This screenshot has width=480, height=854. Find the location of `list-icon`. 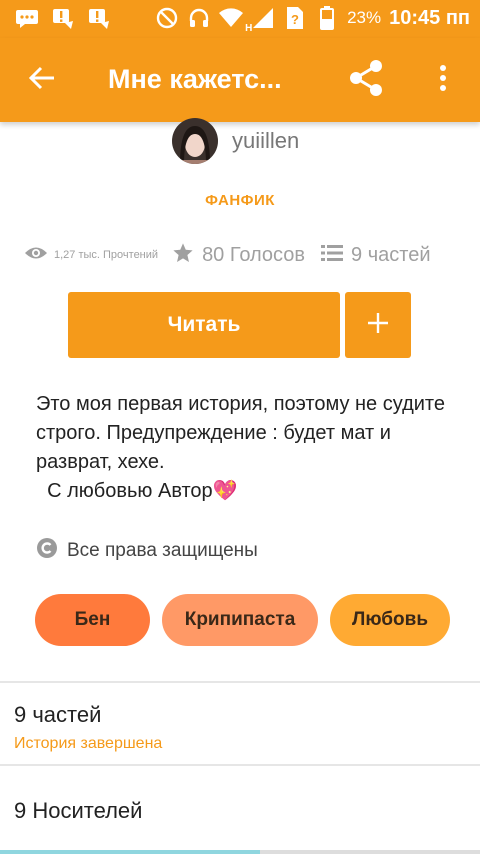

list-icon is located at coordinates (332, 255).